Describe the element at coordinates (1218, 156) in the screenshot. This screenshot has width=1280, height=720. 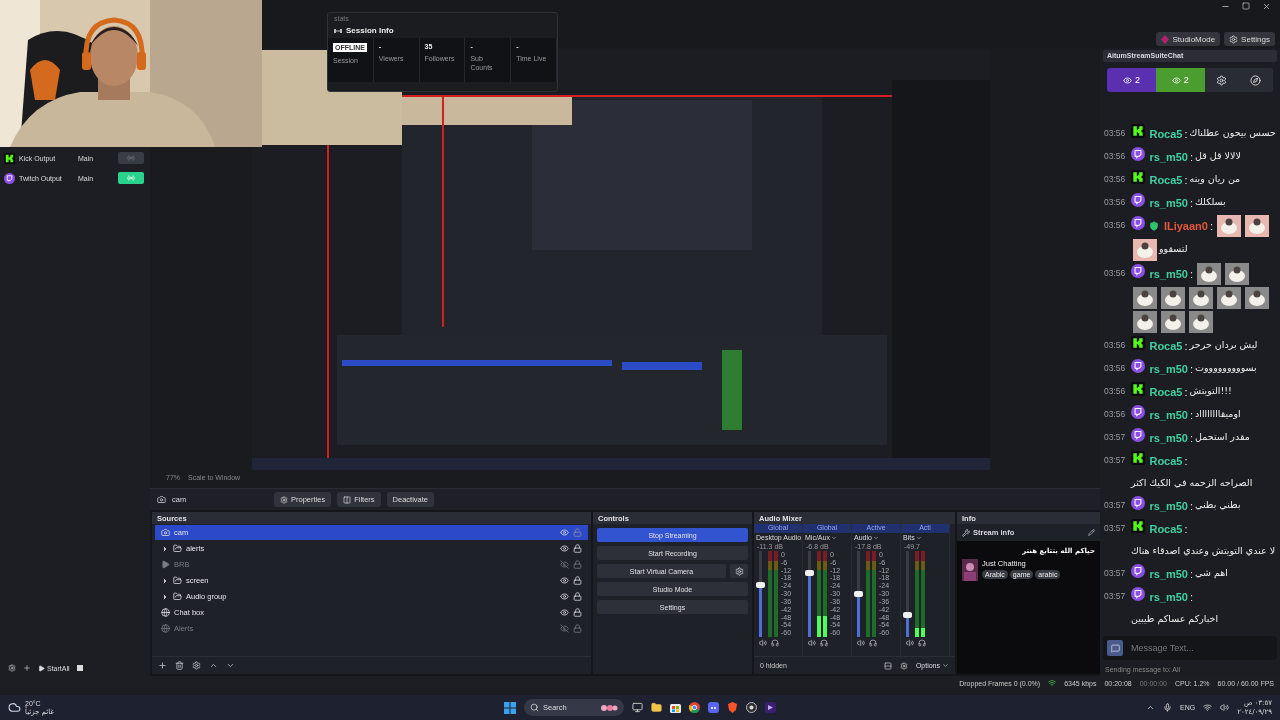
I see `chat-message: لالالا قل قل` at that location.